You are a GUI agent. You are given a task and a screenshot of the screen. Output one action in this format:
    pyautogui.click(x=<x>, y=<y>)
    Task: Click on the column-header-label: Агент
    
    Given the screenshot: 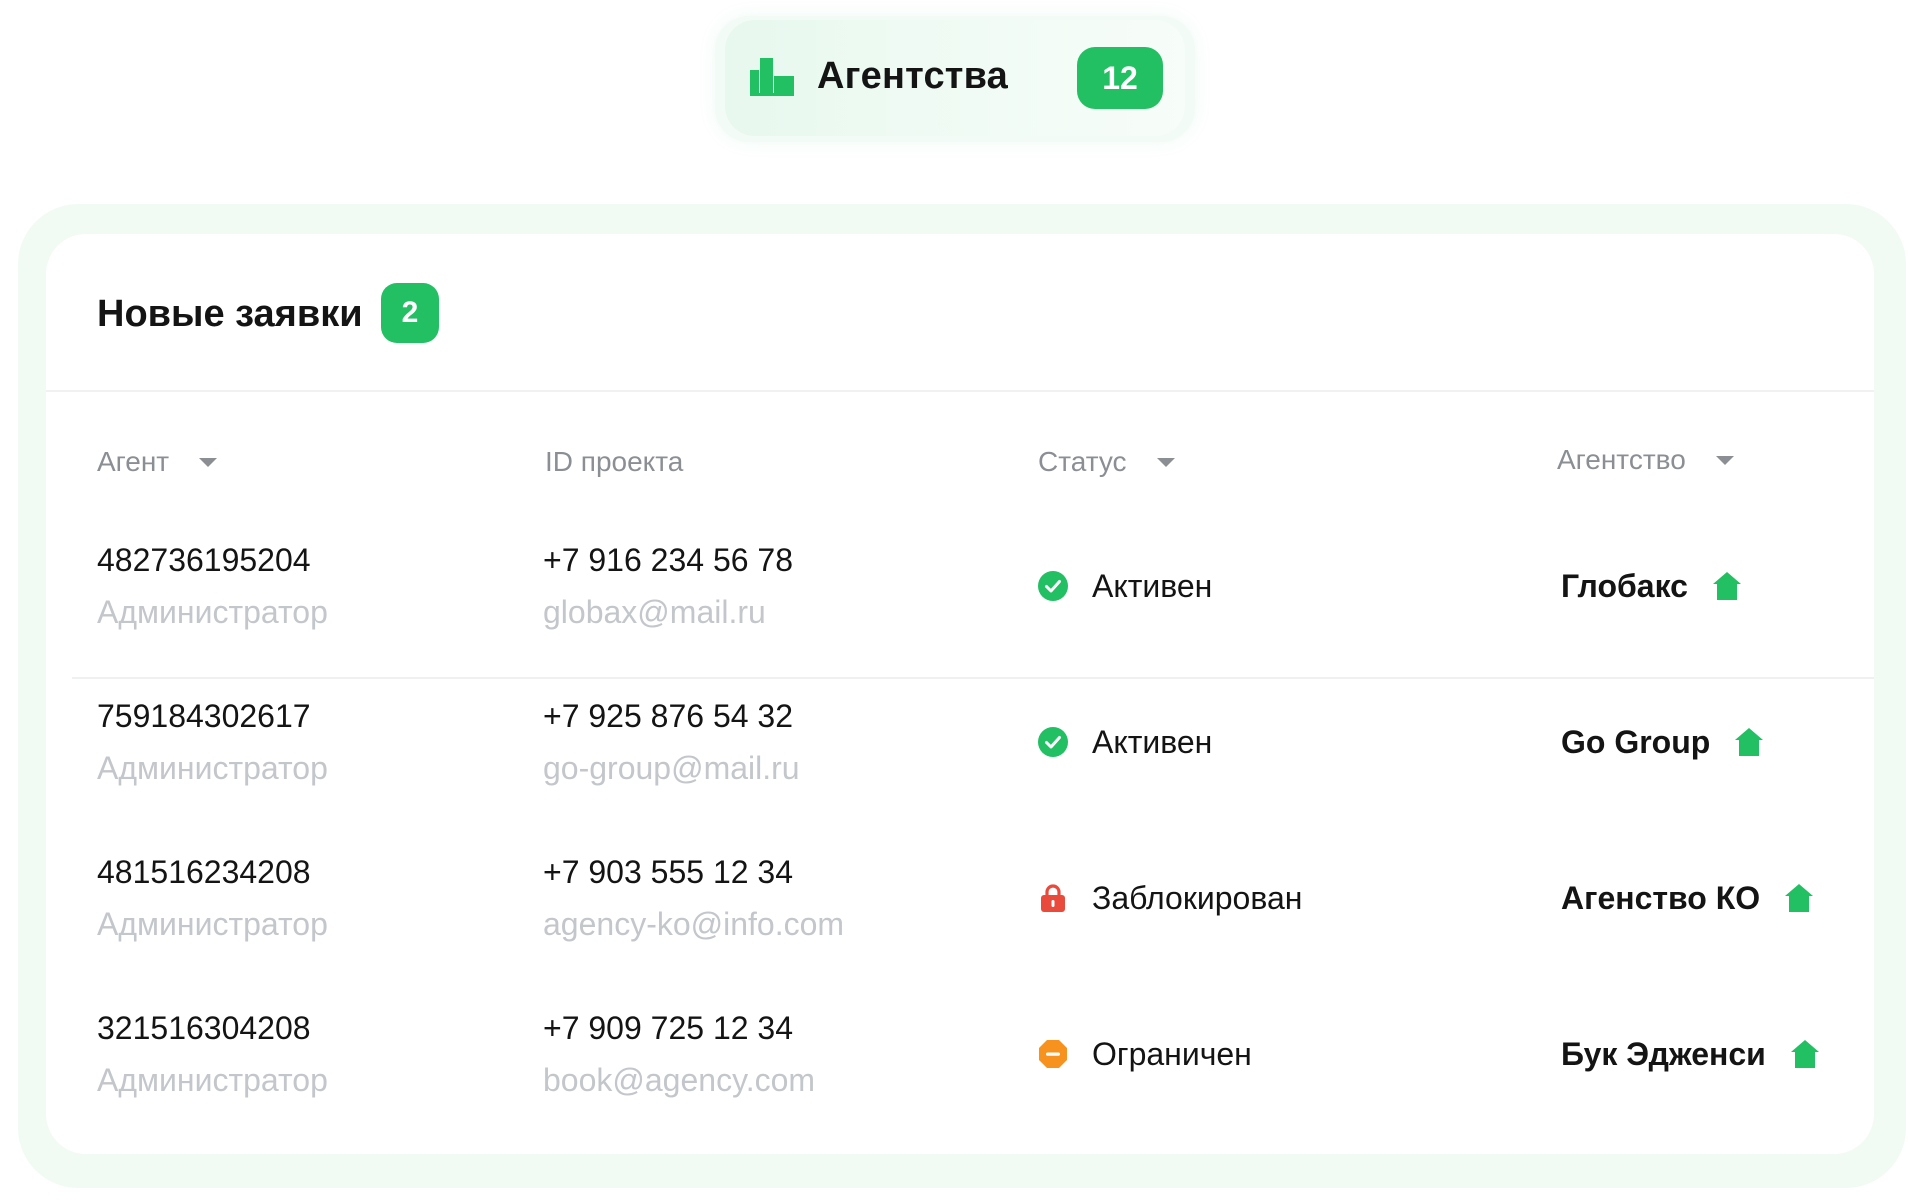 What is the action you would take?
    pyautogui.click(x=133, y=461)
    